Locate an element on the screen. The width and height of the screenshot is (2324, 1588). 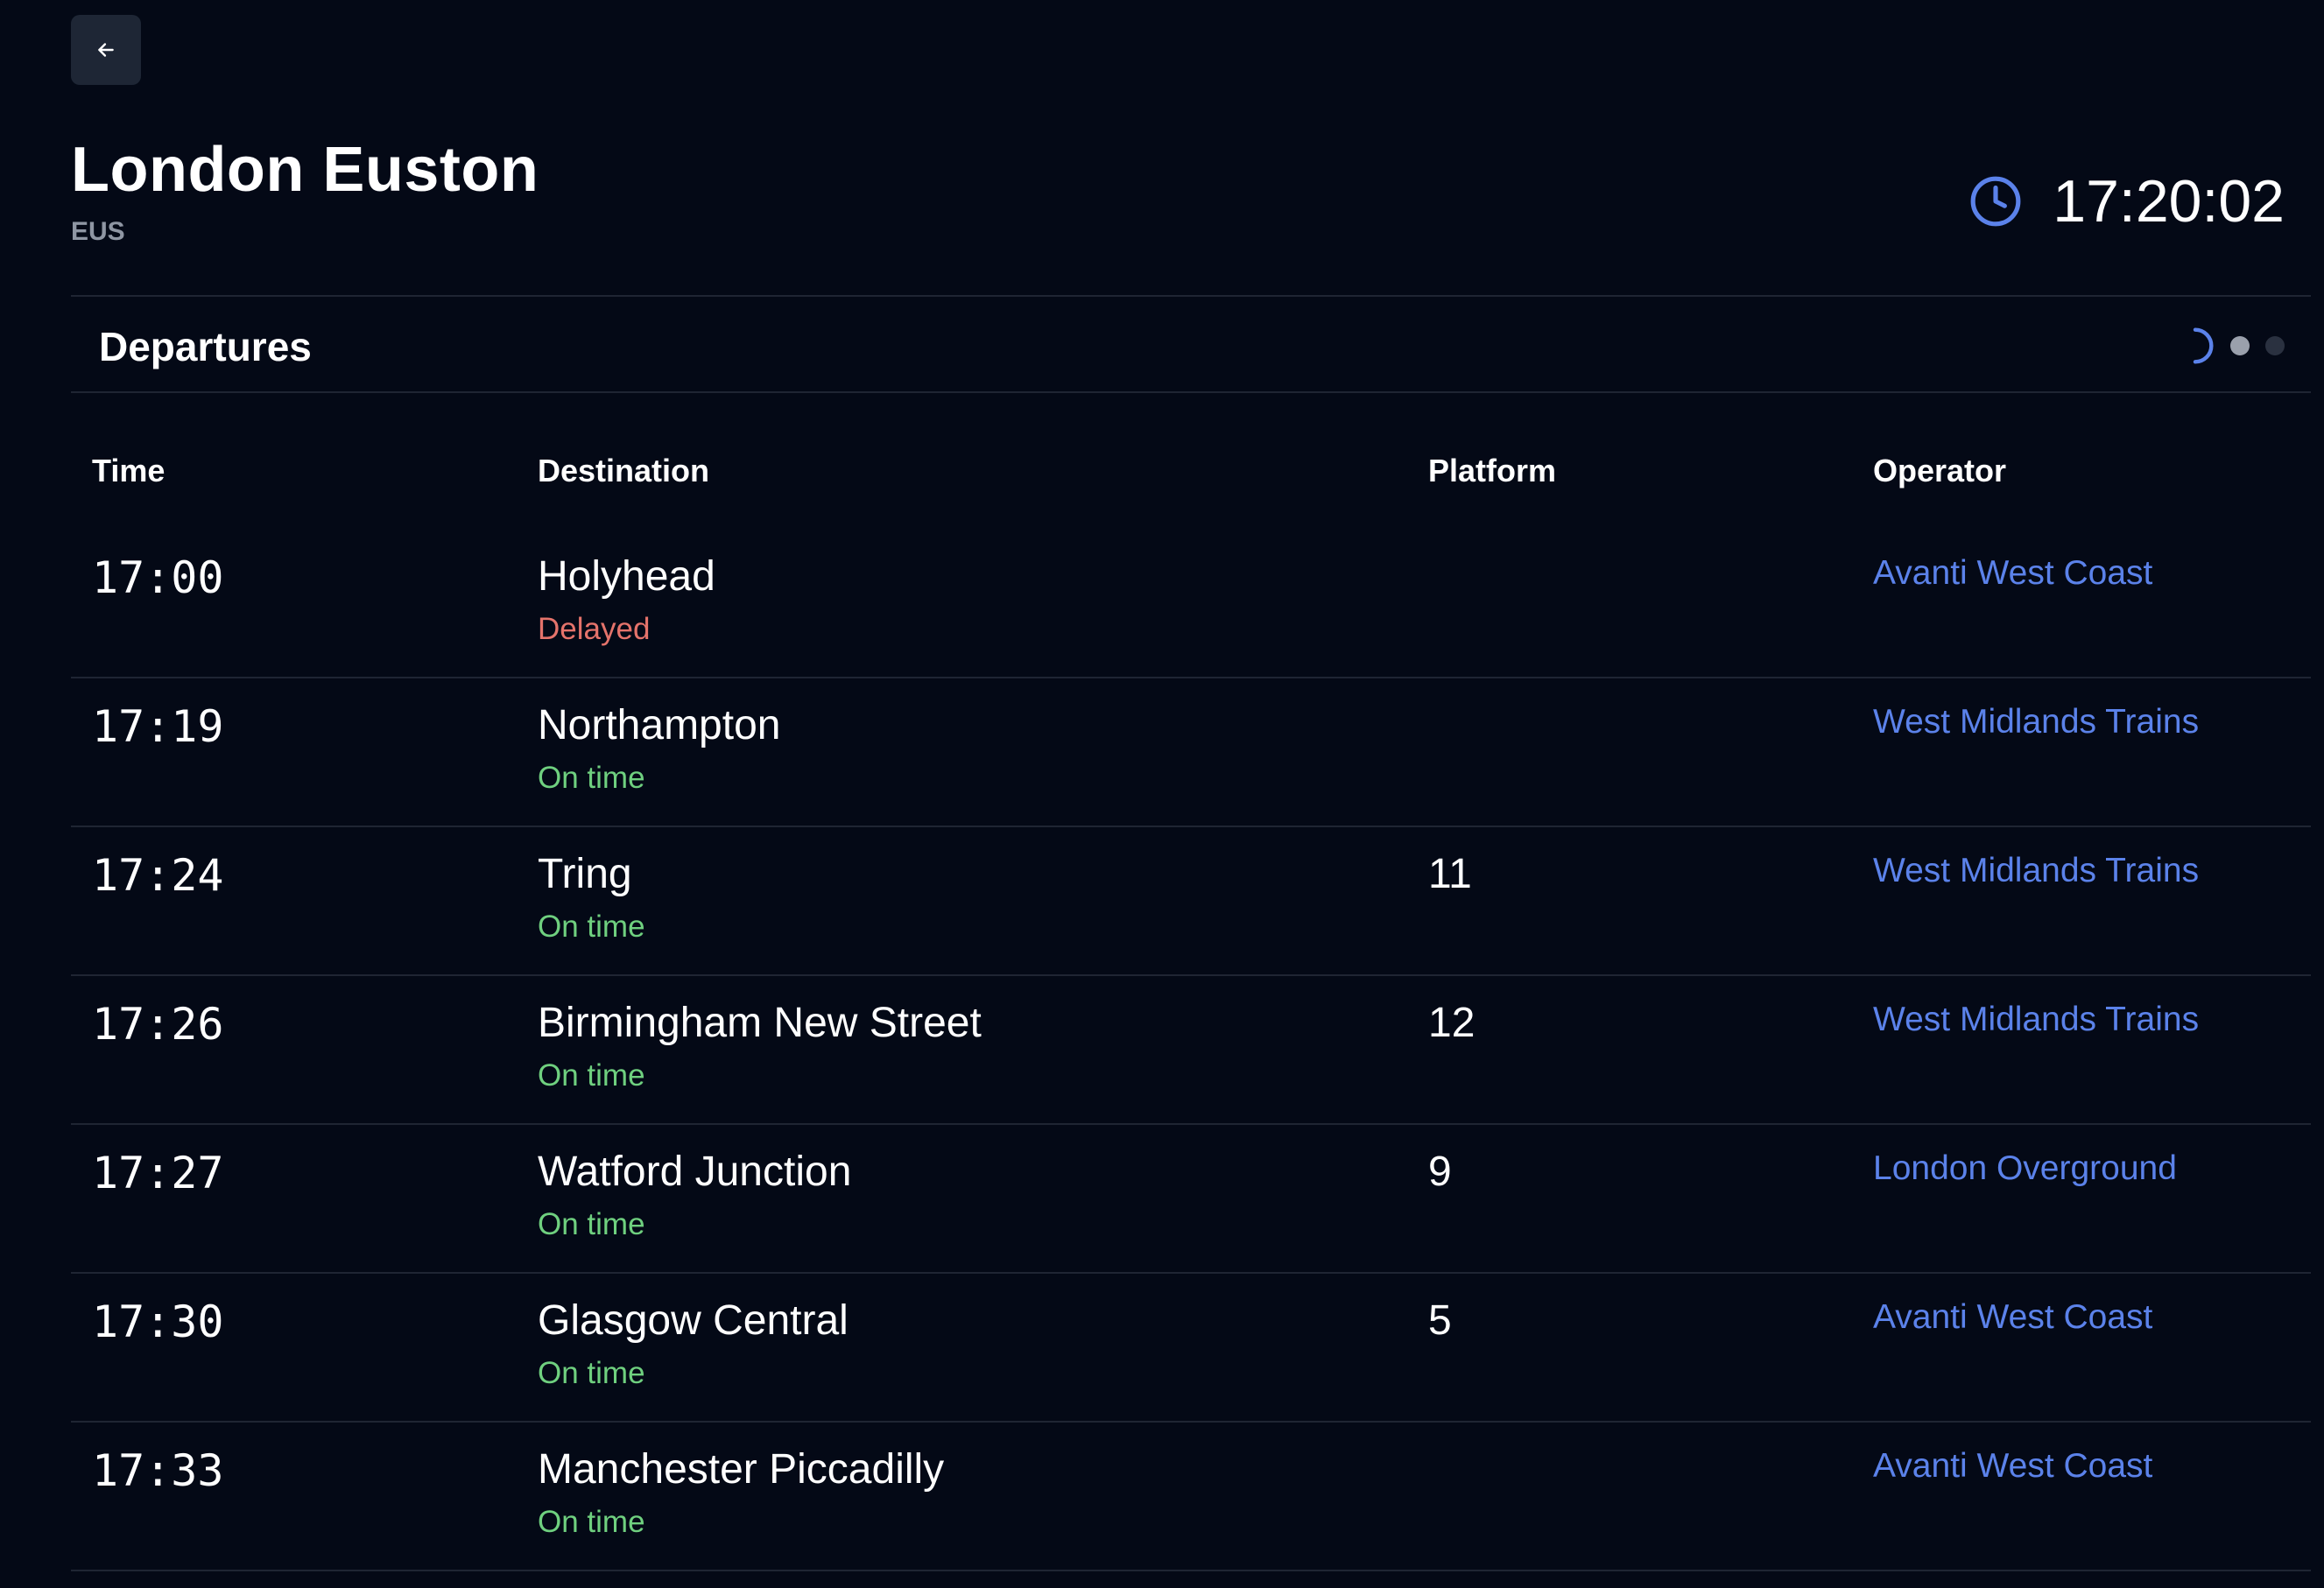
station-code: EUS is located at coordinates (98, 231).